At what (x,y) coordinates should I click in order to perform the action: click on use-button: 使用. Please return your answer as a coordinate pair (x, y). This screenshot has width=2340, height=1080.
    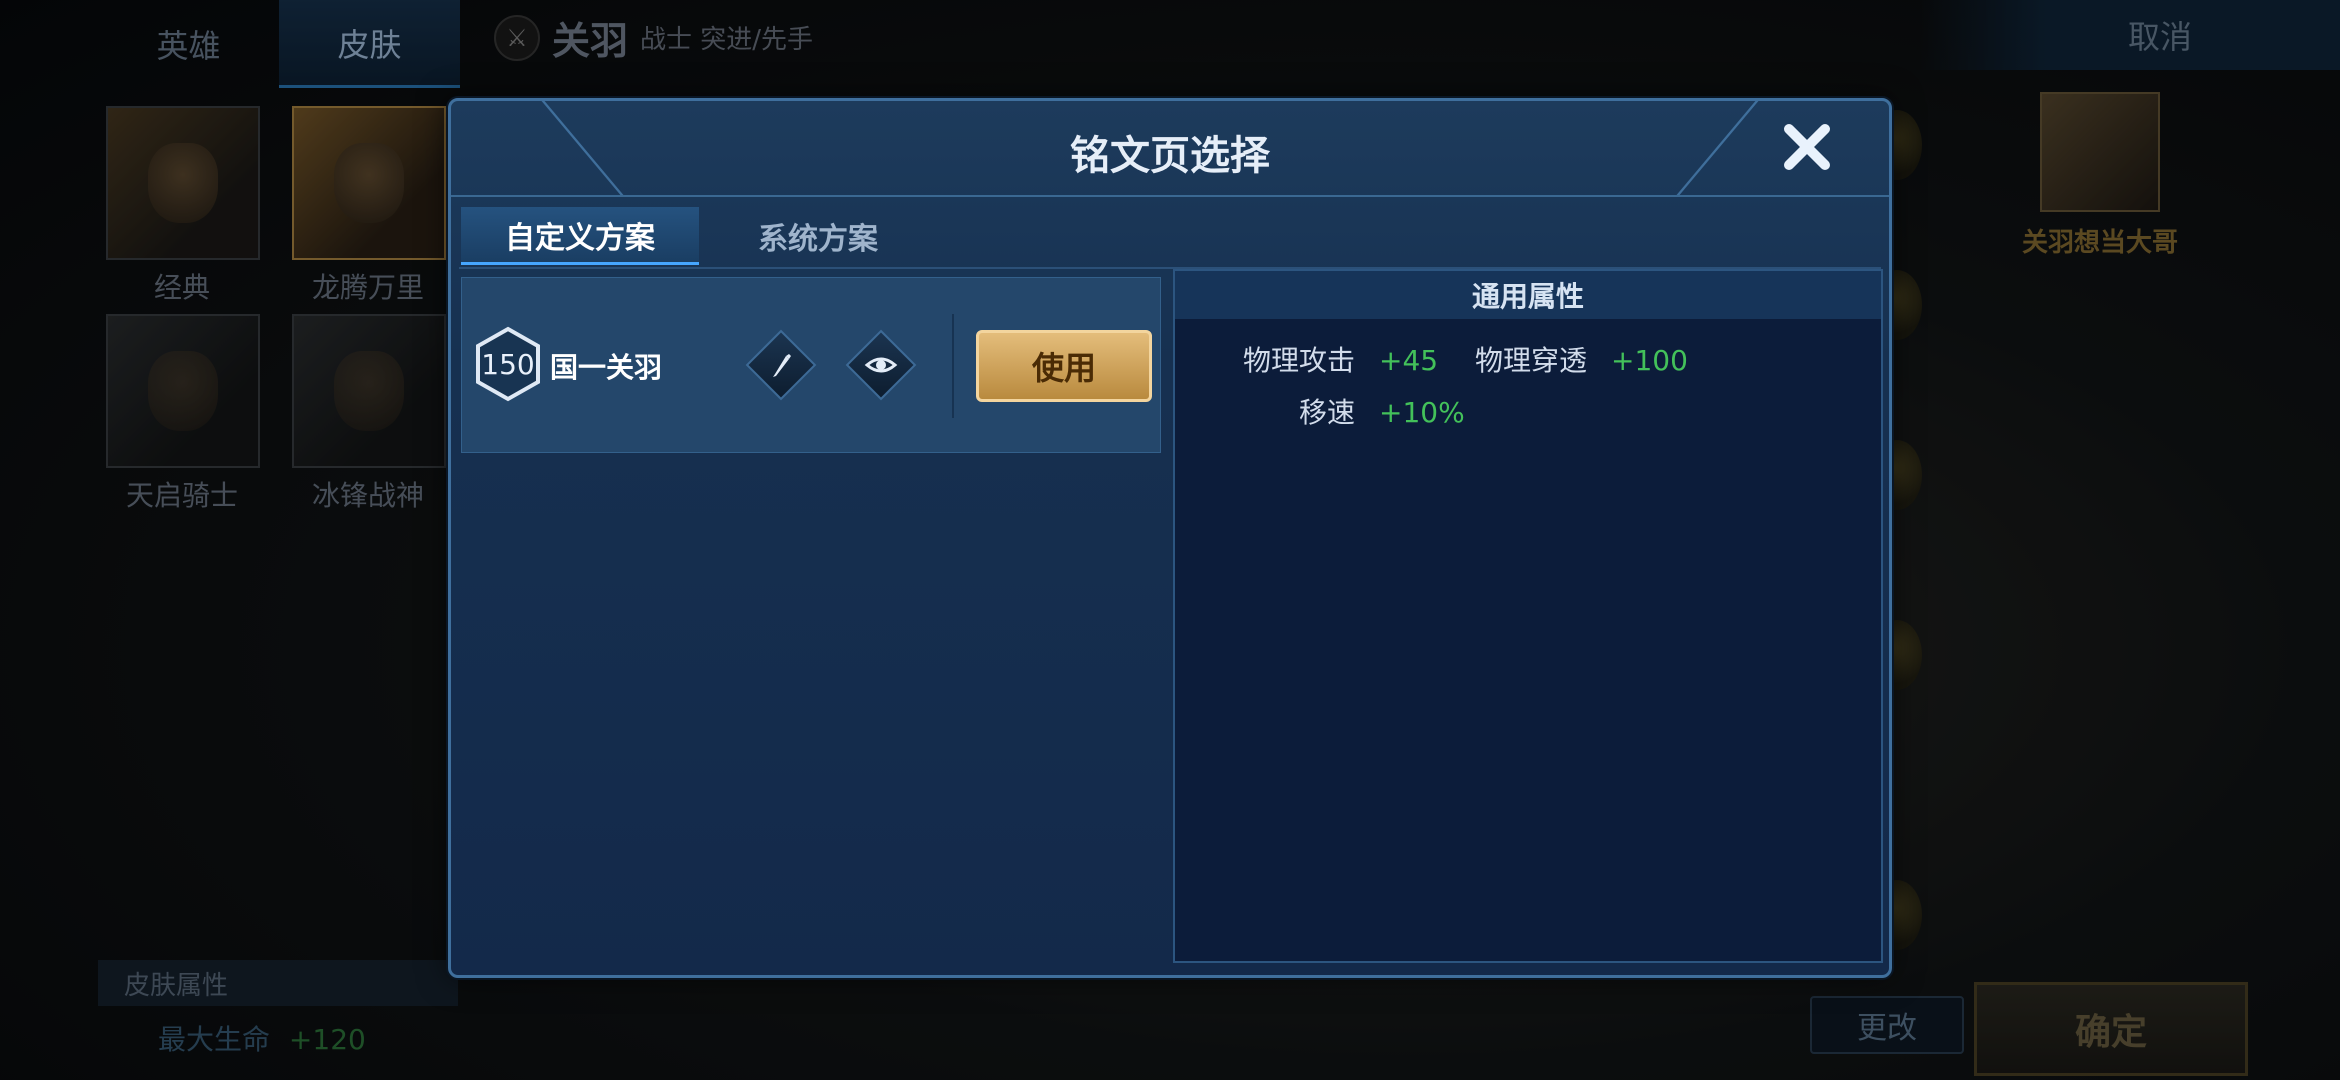
    Looking at the image, I should click on (1064, 366).